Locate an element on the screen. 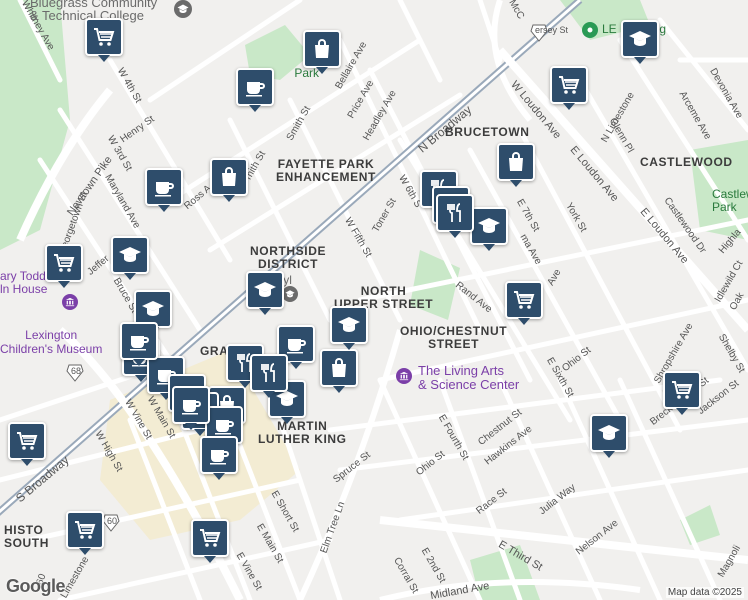 The image size is (748, 600). university-icon is located at coordinates (290, 294).